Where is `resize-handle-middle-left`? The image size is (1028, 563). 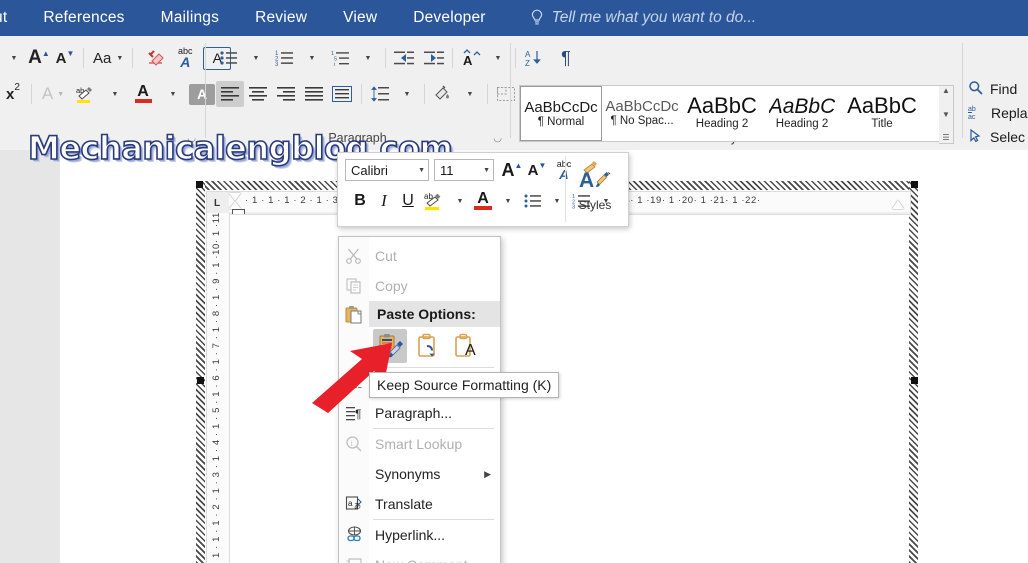 resize-handle-middle-left is located at coordinates (200, 380).